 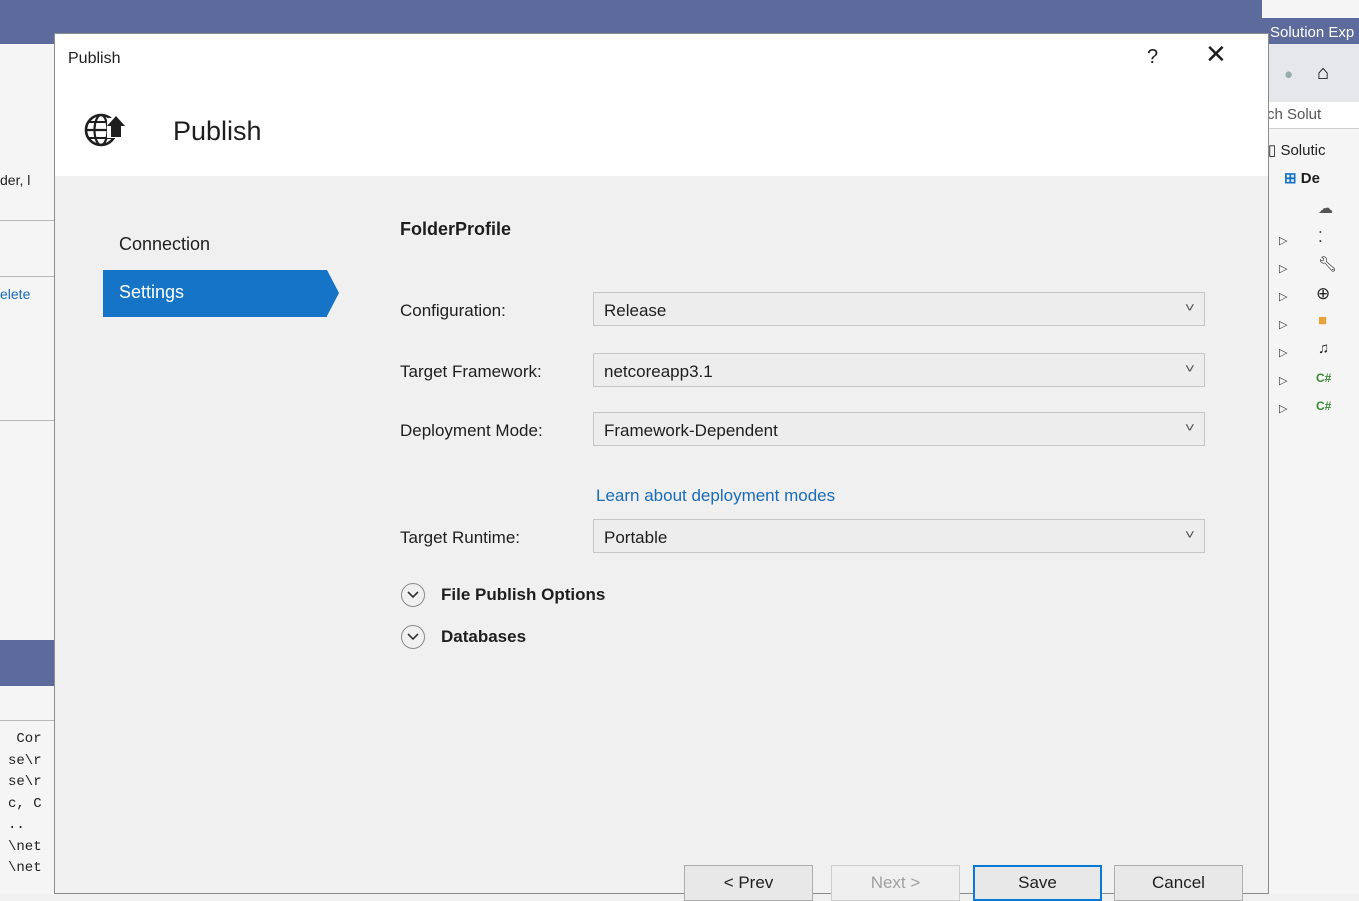 What do you see at coordinates (1323, 73) in the screenshot?
I see `home-icon: ⌂` at bounding box center [1323, 73].